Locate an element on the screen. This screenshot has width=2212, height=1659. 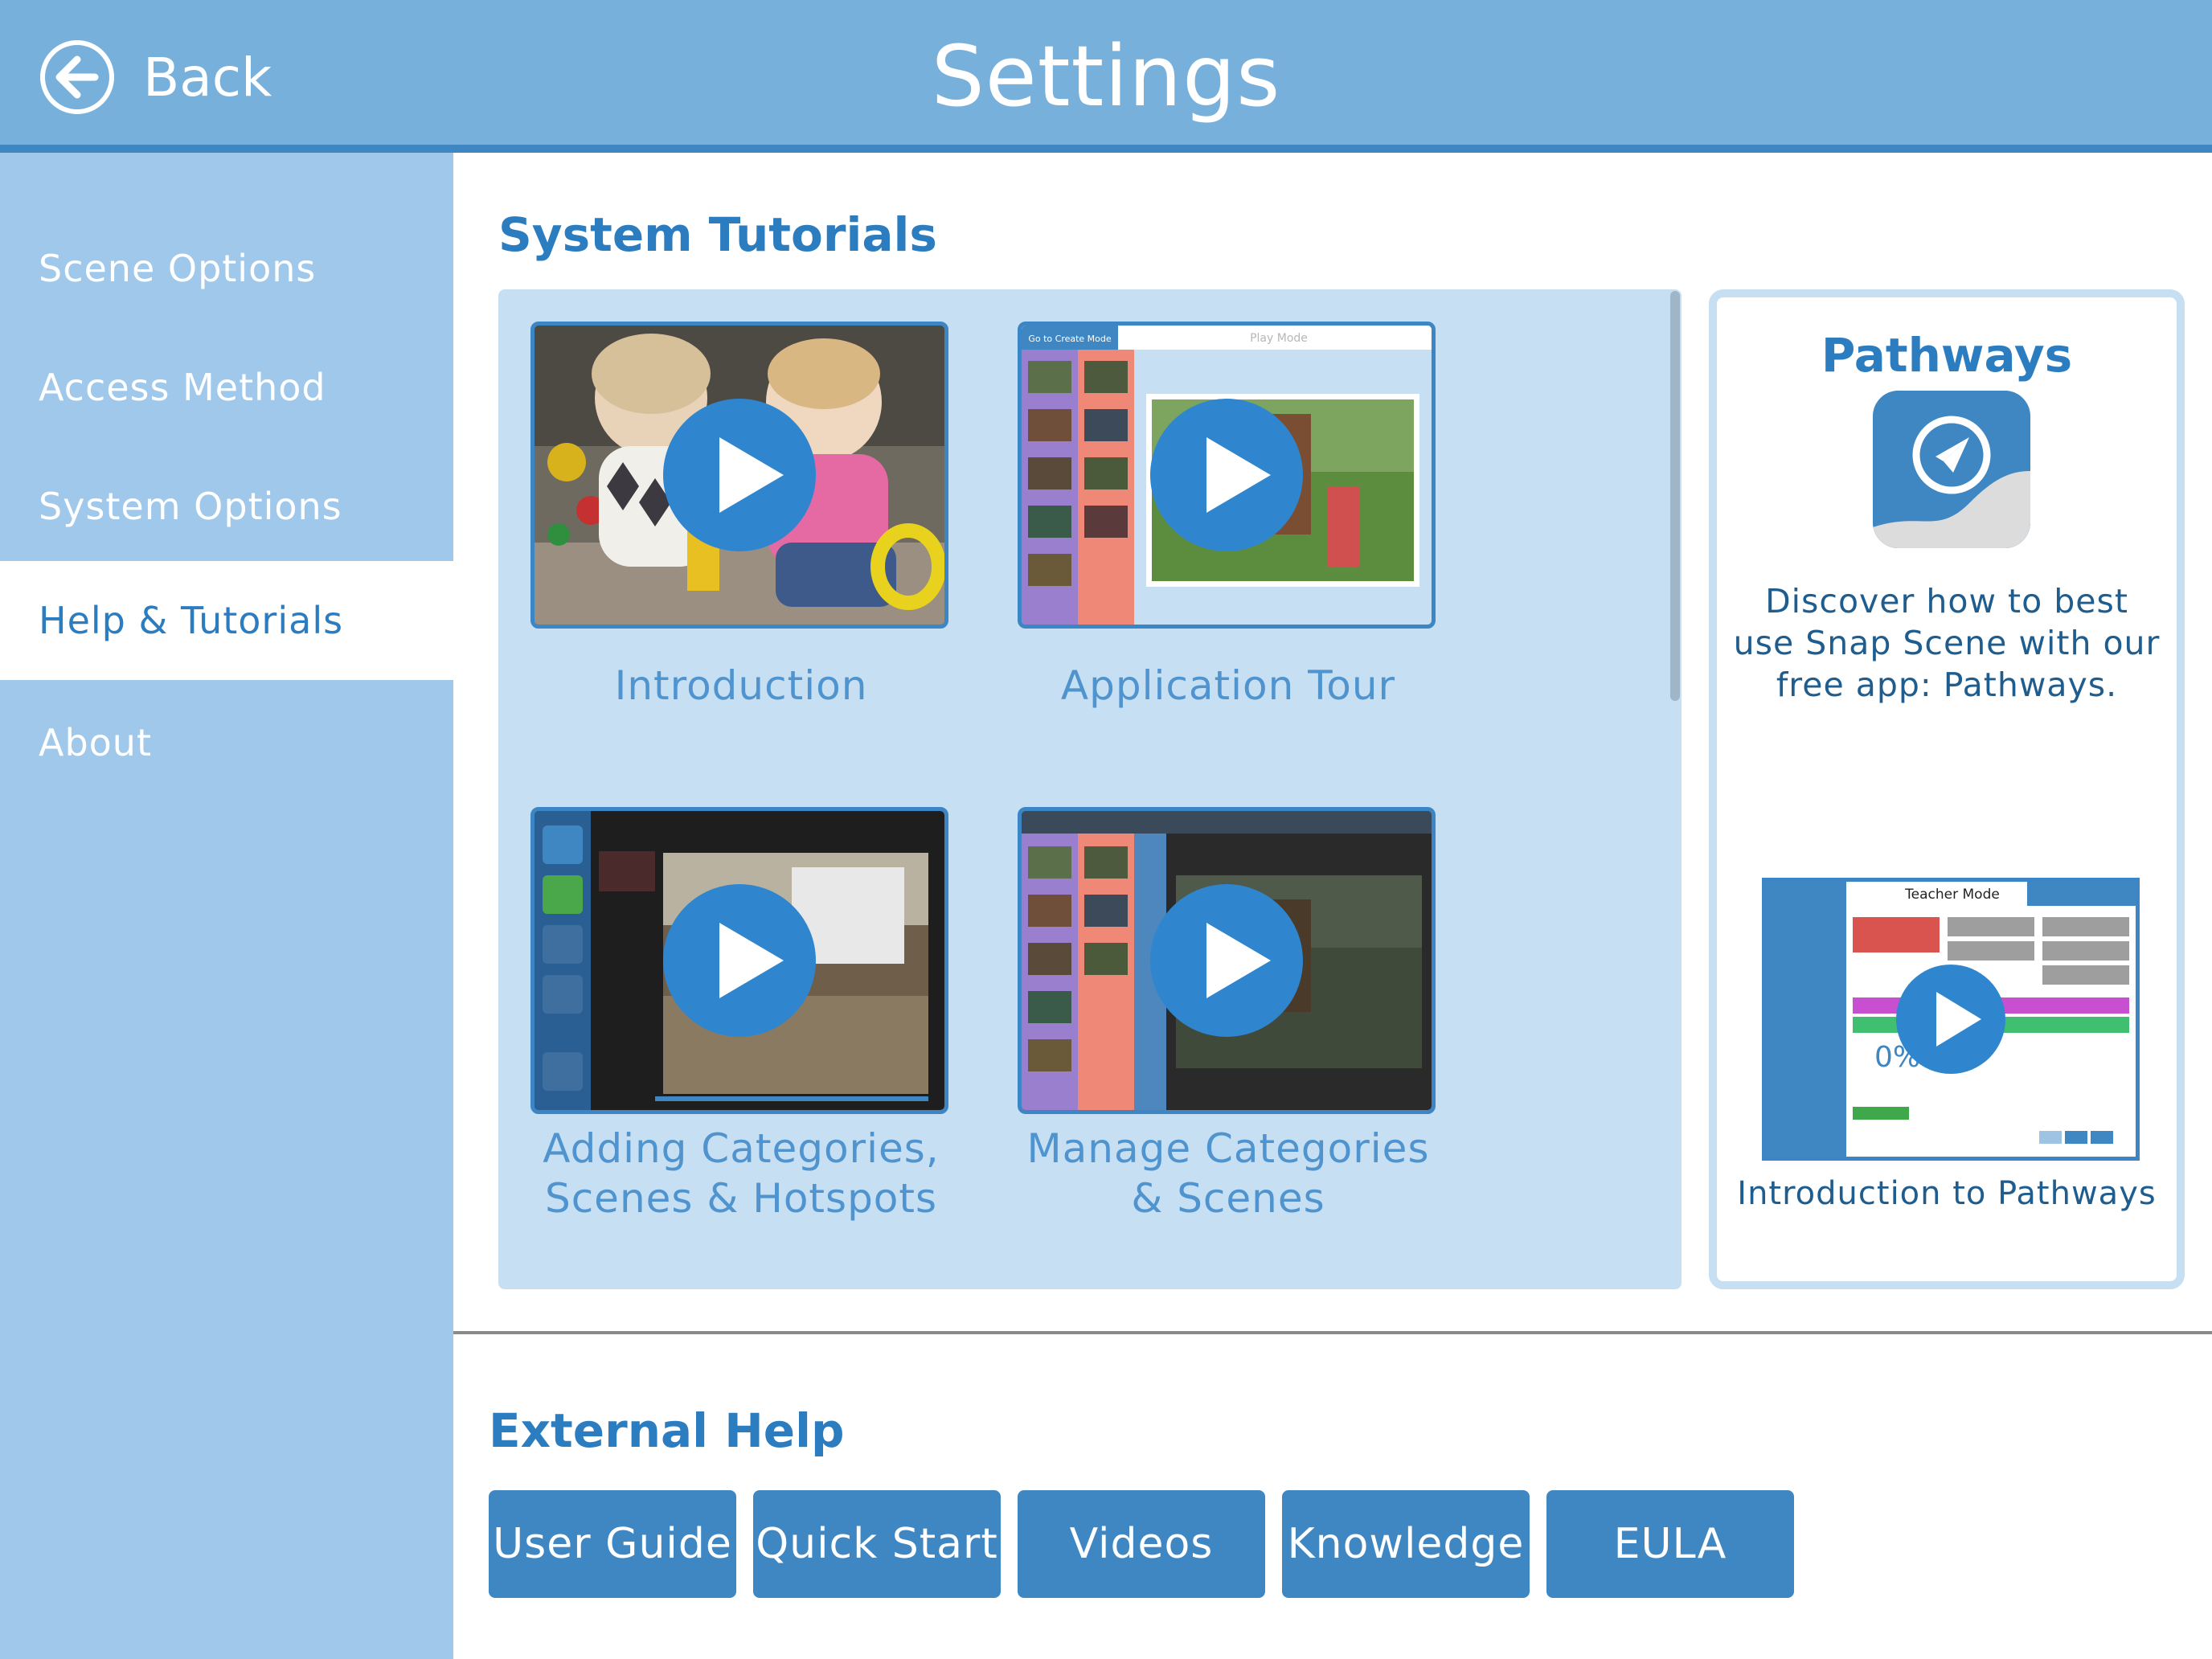
eula-button: EULA is located at coordinates (1670, 1544).